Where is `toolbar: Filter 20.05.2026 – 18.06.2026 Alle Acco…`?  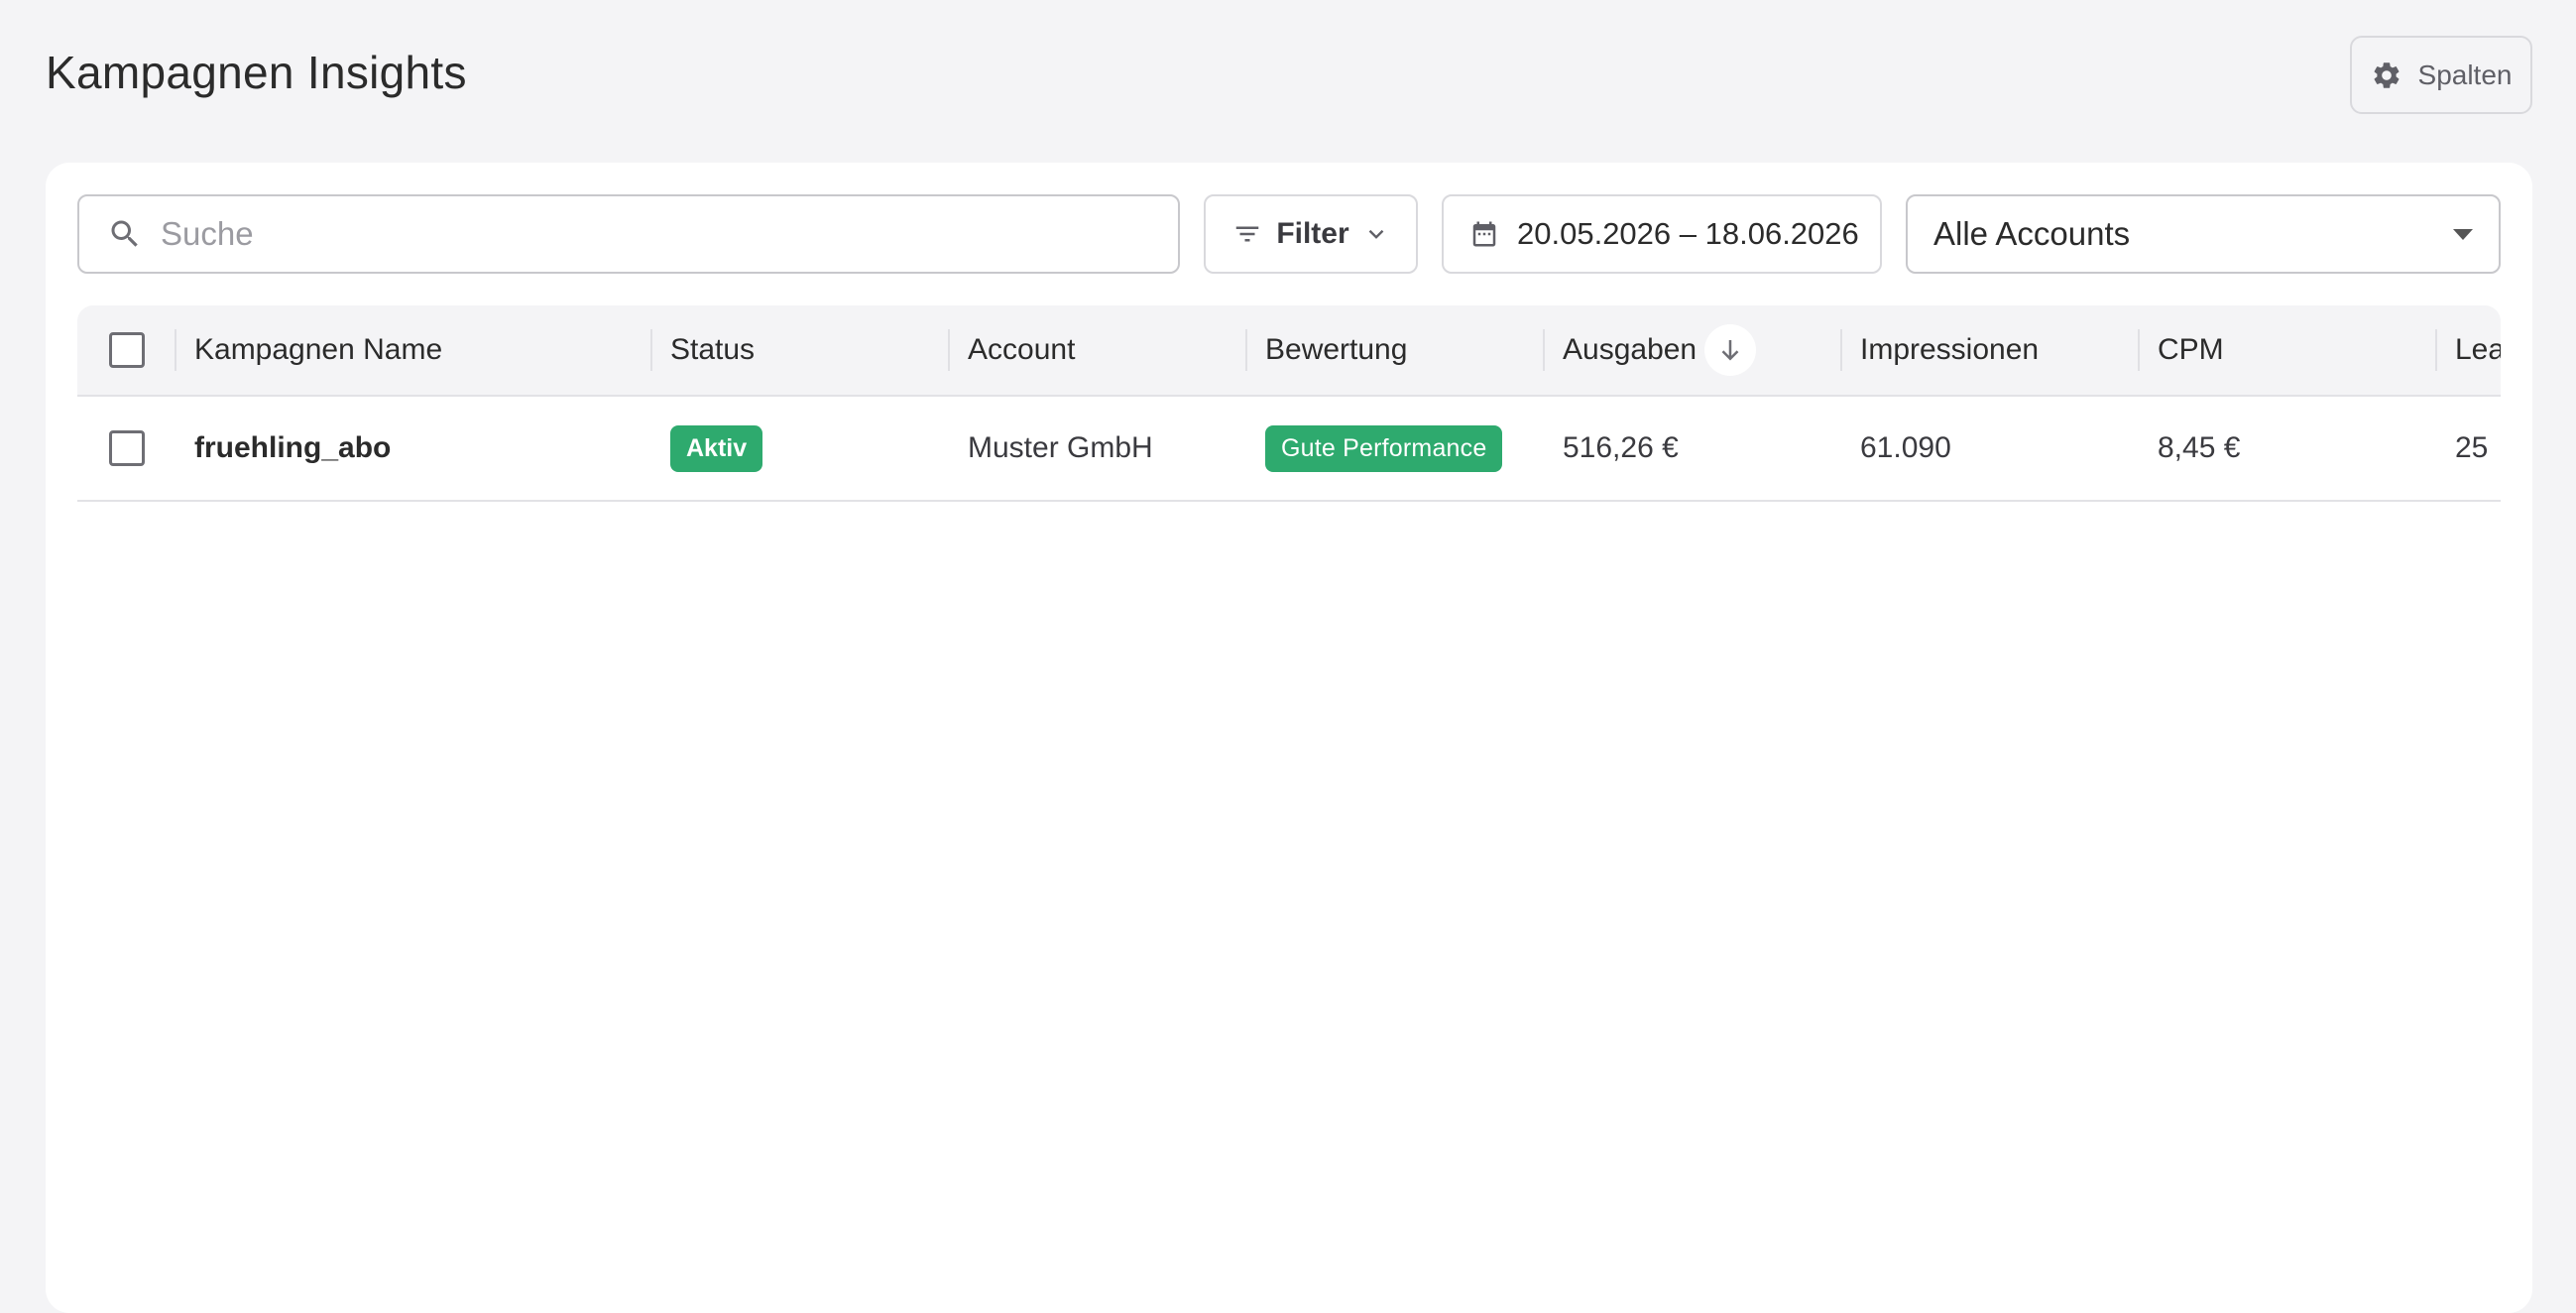 toolbar: Filter 20.05.2026 – 18.06.2026 Alle Acco… is located at coordinates (1289, 234).